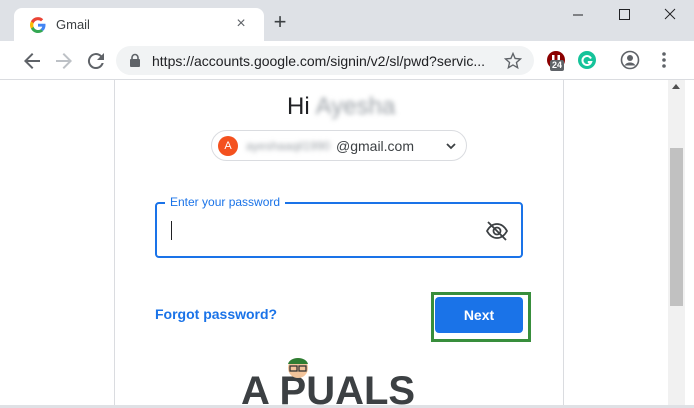 This screenshot has width=694, height=408. What do you see at coordinates (339, 226) in the screenshot?
I see `password-field: Enter your password` at bounding box center [339, 226].